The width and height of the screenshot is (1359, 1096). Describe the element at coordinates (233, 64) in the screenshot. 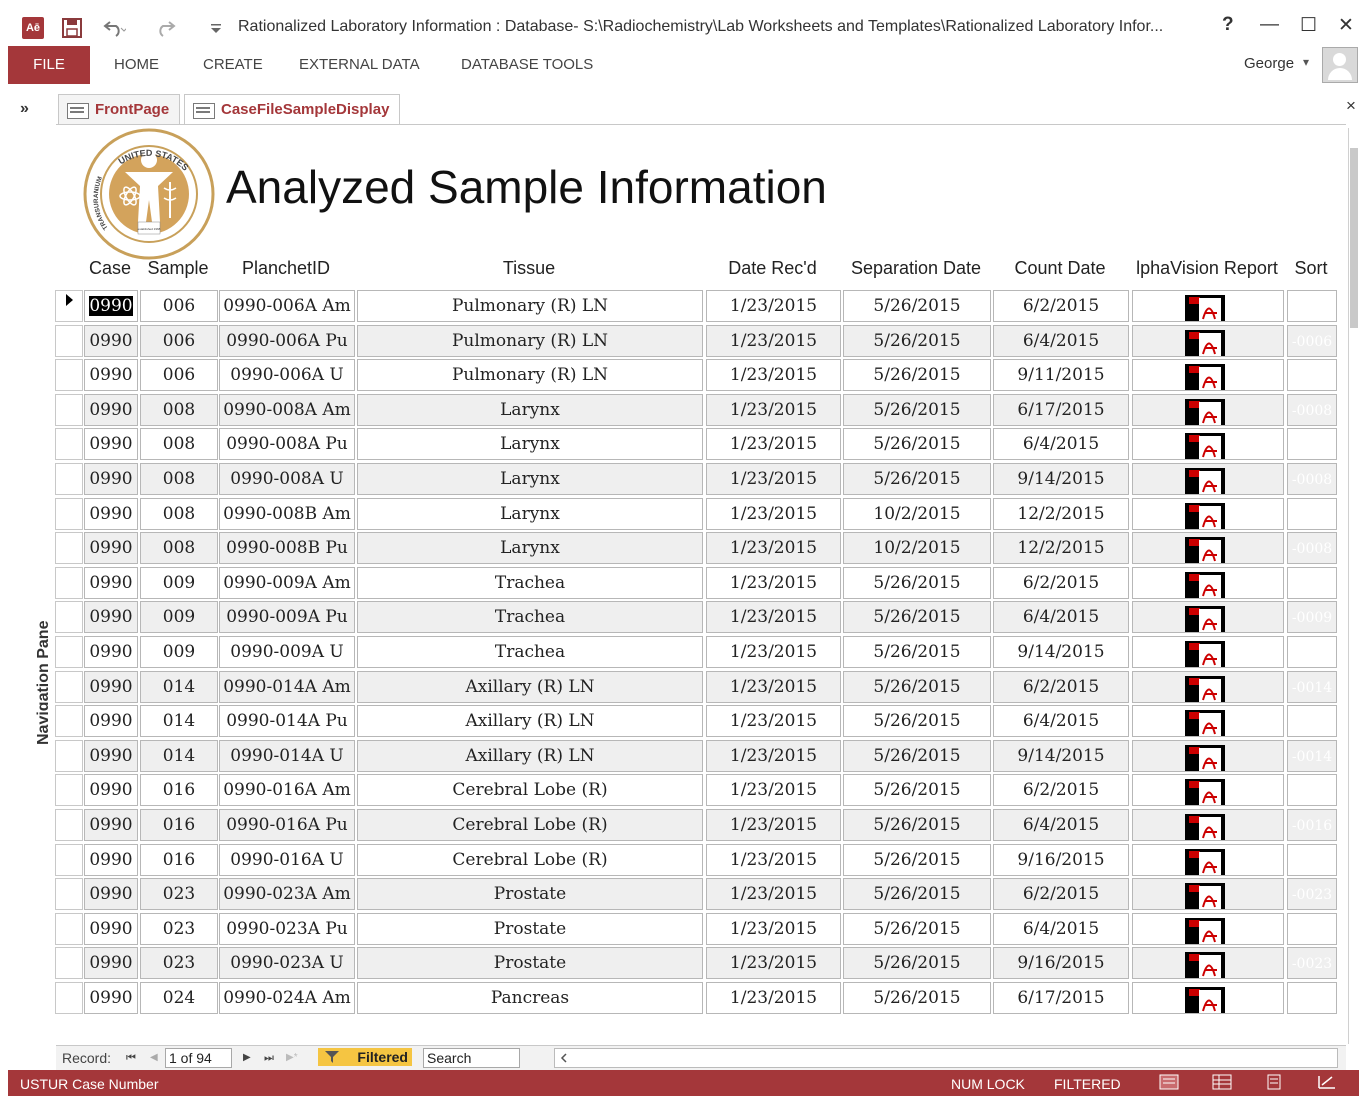

I see `tab-create: CREATE` at that location.